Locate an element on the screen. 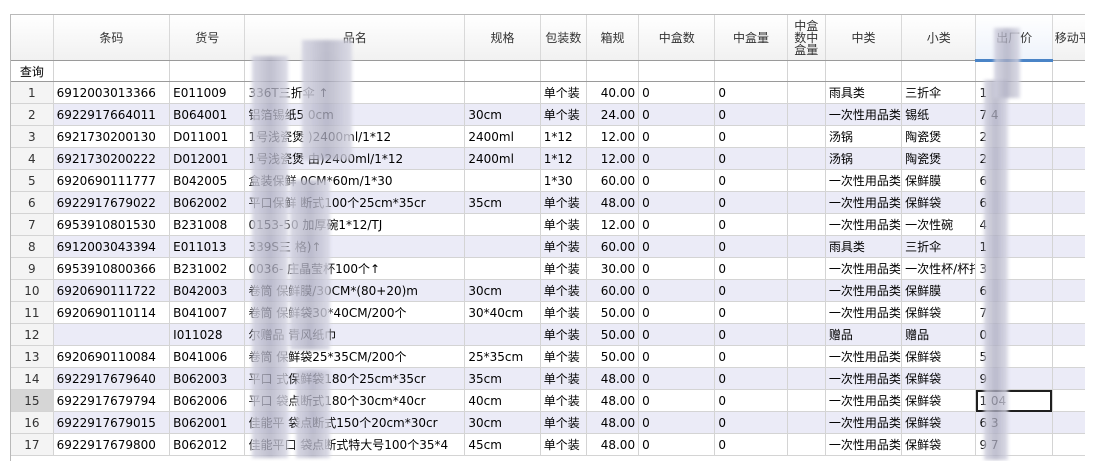 Image resolution: width=1096 pixels, height=461 pixels. filter-cell-price is located at coordinates (1014, 71).